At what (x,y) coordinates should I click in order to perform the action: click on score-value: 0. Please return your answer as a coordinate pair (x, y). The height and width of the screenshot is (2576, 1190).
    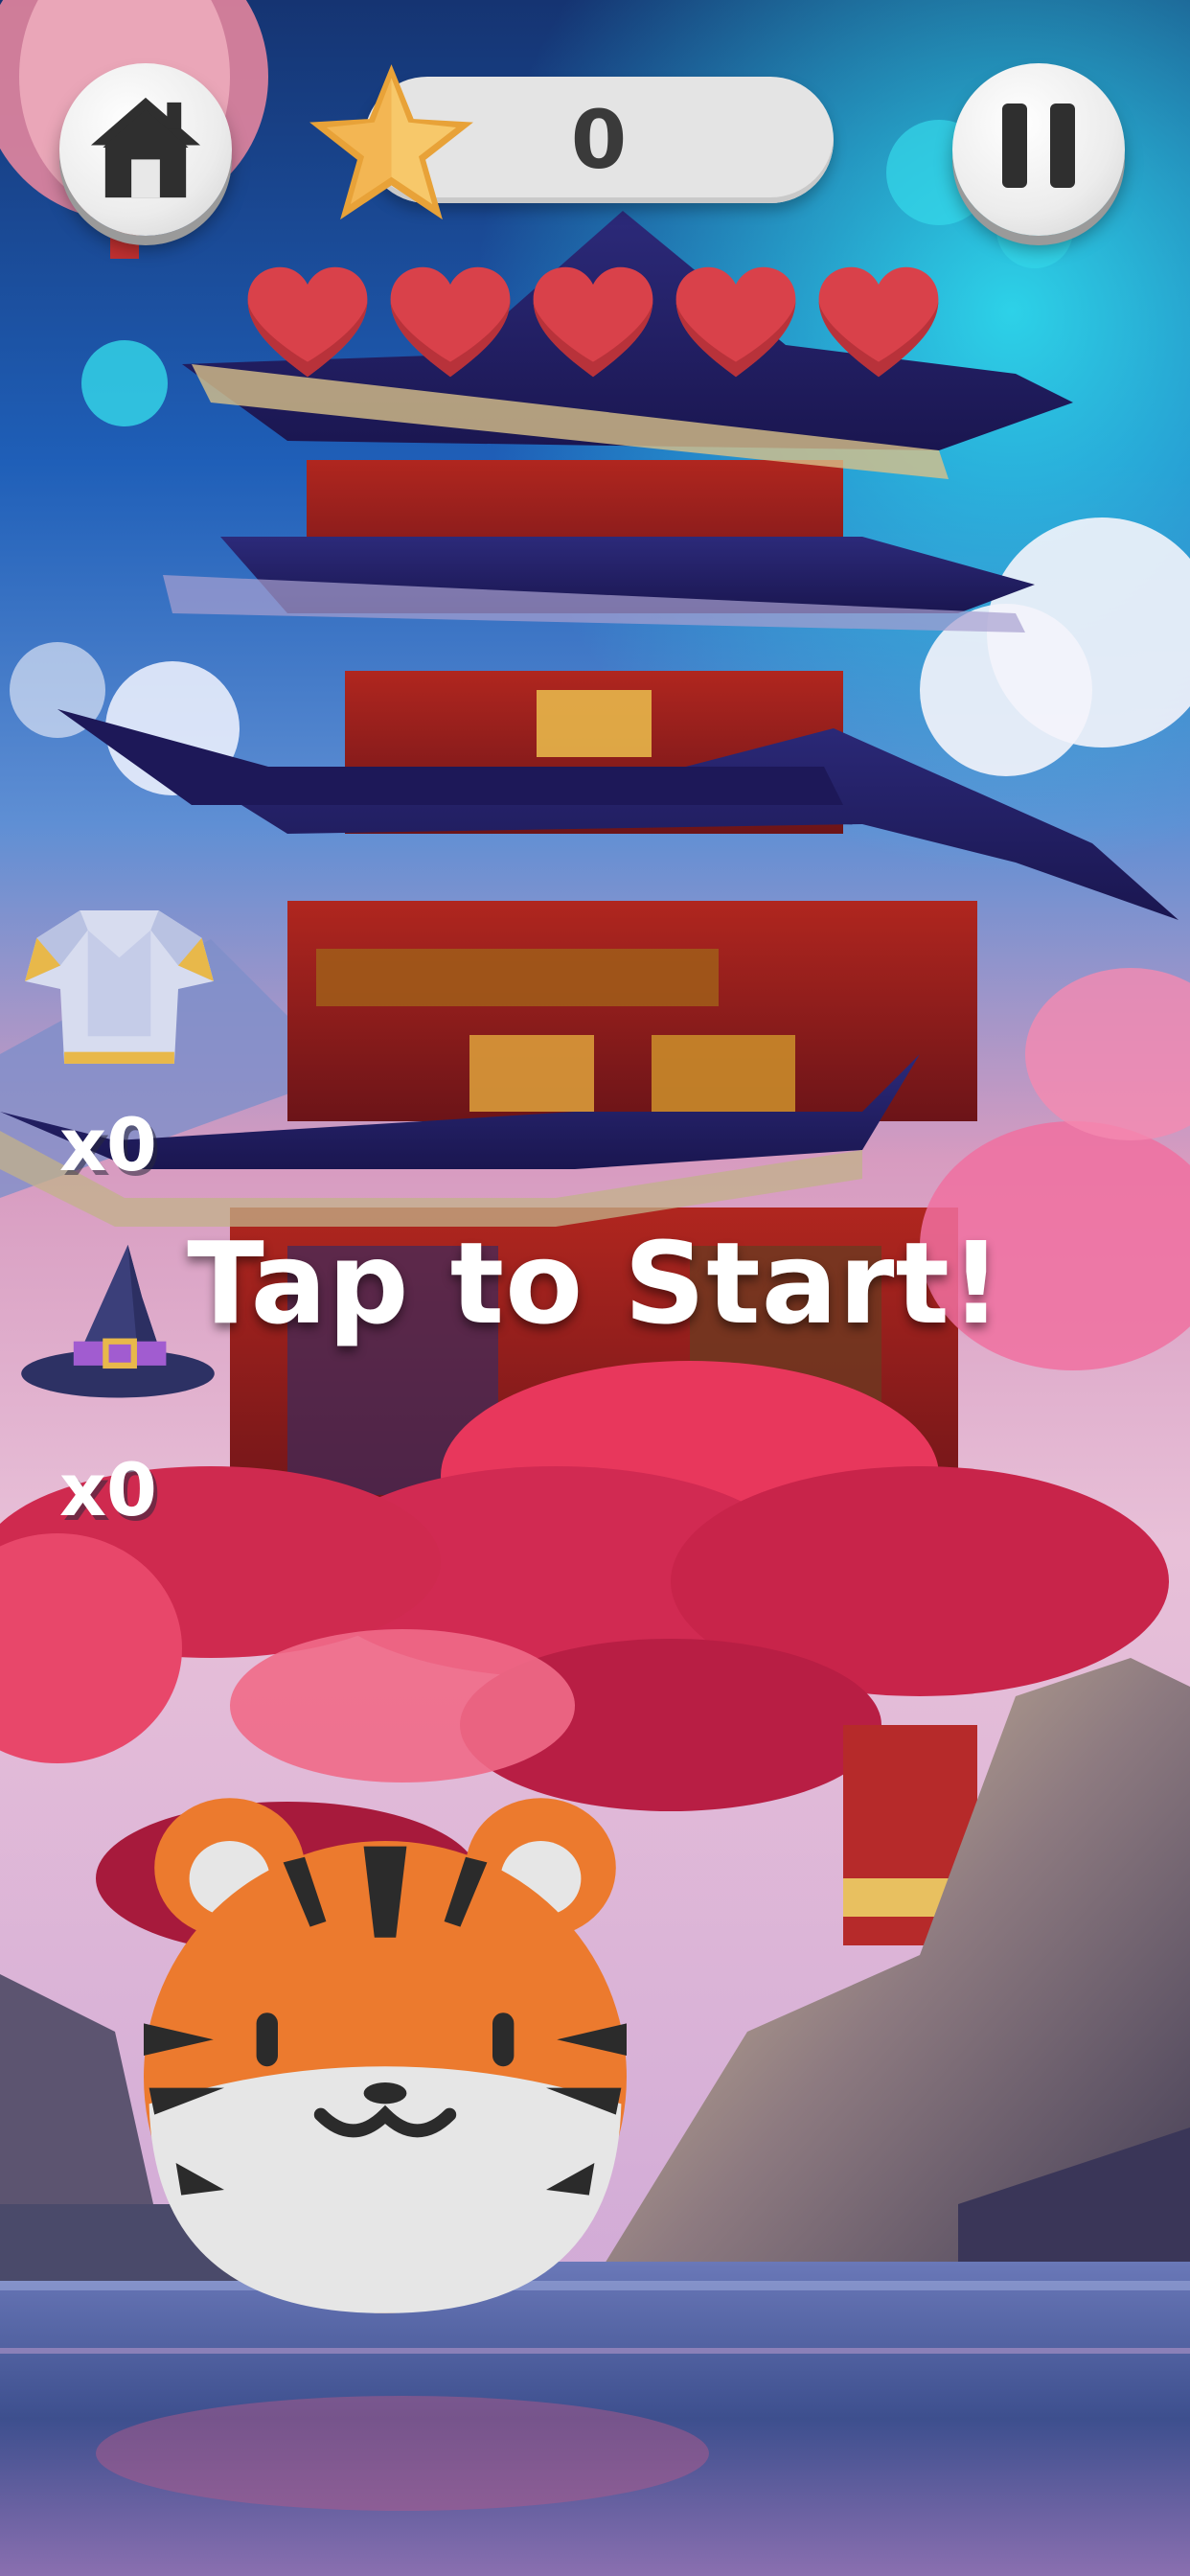
    Looking at the image, I should click on (599, 140).